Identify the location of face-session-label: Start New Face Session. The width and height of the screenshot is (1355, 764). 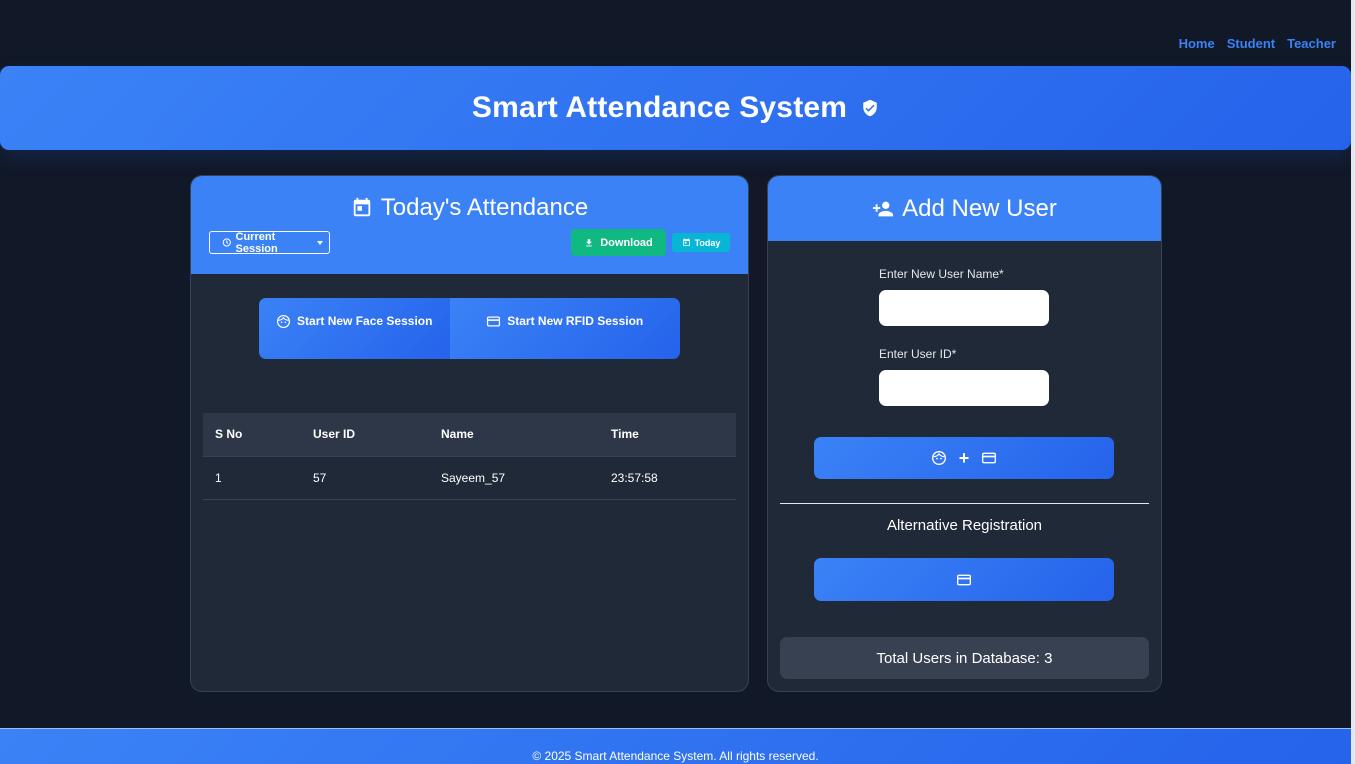
(365, 321).